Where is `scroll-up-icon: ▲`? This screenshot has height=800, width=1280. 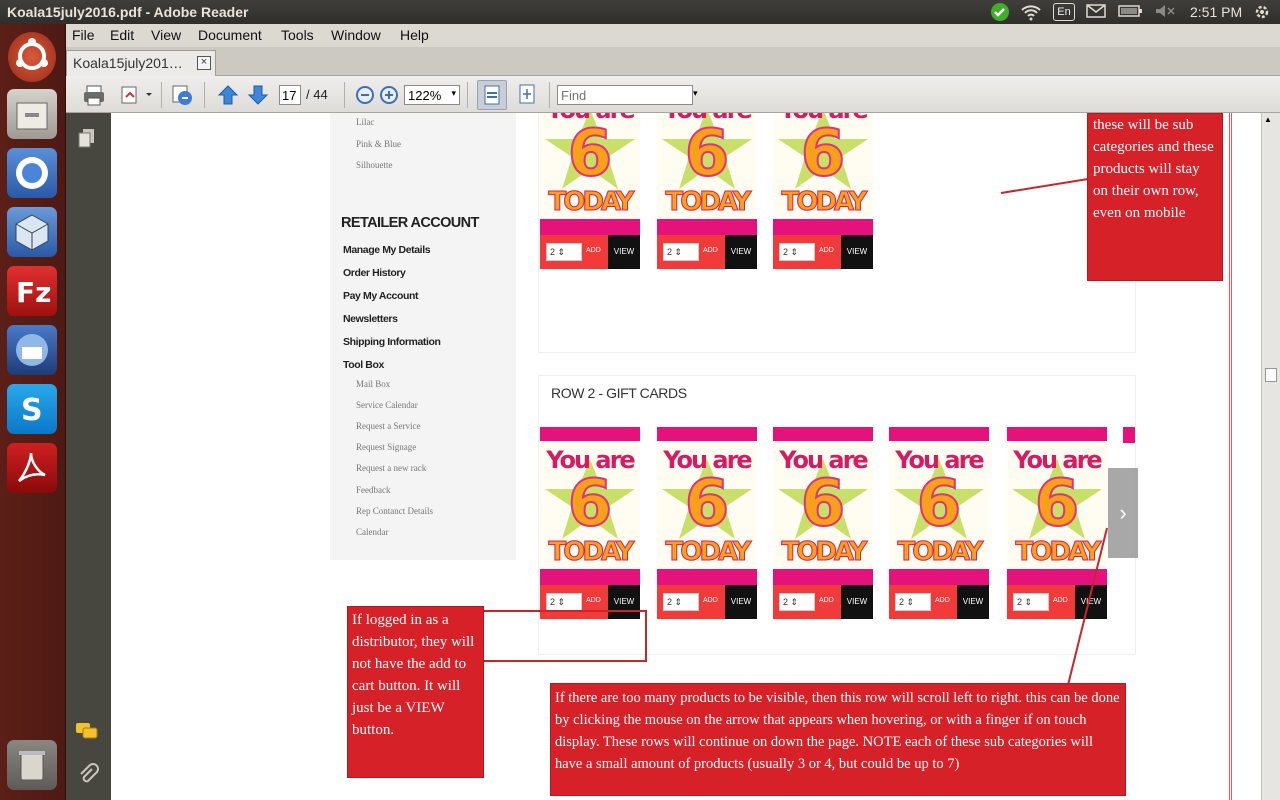
scroll-up-icon: ▲ is located at coordinates (1268, 119).